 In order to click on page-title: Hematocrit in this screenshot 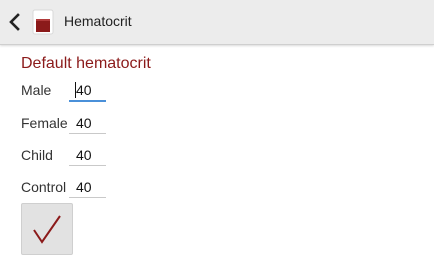, I will do `click(98, 21)`.